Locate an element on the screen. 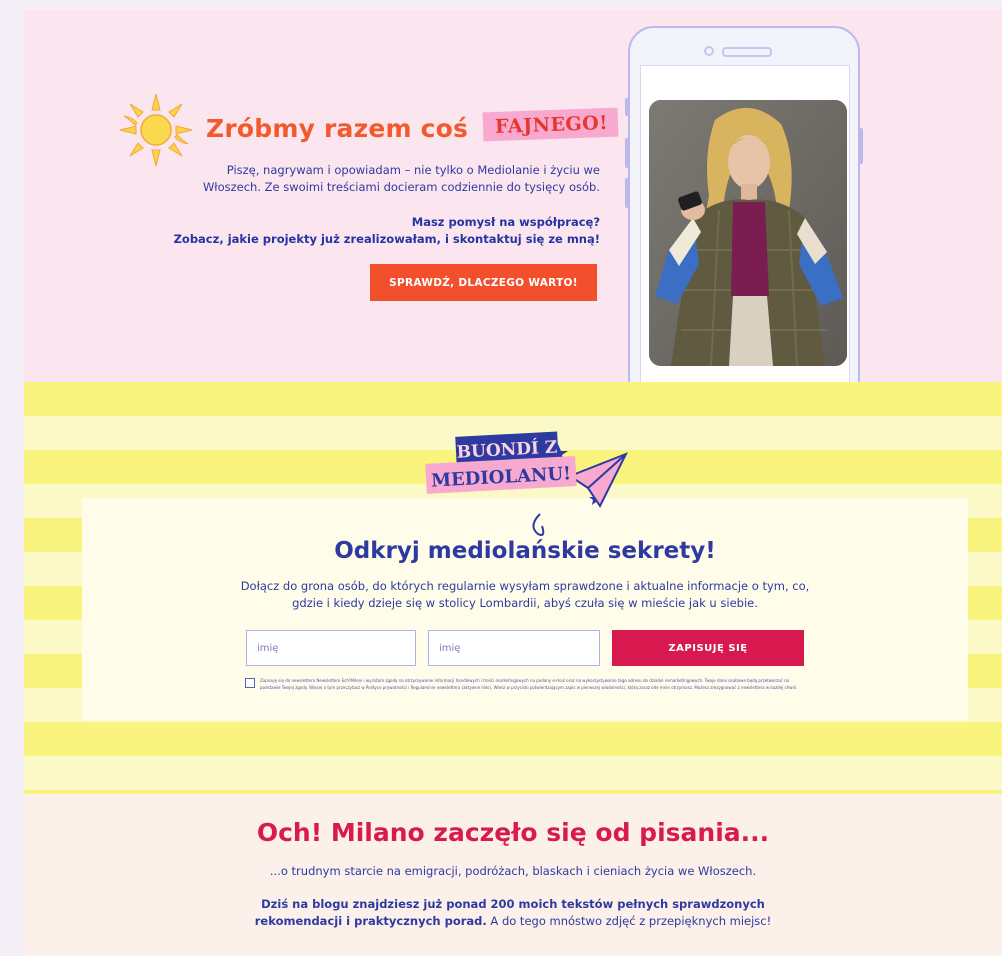 This screenshot has width=1002, height=956. subscribe-button: ZAPISUJĘ SIĘ is located at coordinates (708, 648).